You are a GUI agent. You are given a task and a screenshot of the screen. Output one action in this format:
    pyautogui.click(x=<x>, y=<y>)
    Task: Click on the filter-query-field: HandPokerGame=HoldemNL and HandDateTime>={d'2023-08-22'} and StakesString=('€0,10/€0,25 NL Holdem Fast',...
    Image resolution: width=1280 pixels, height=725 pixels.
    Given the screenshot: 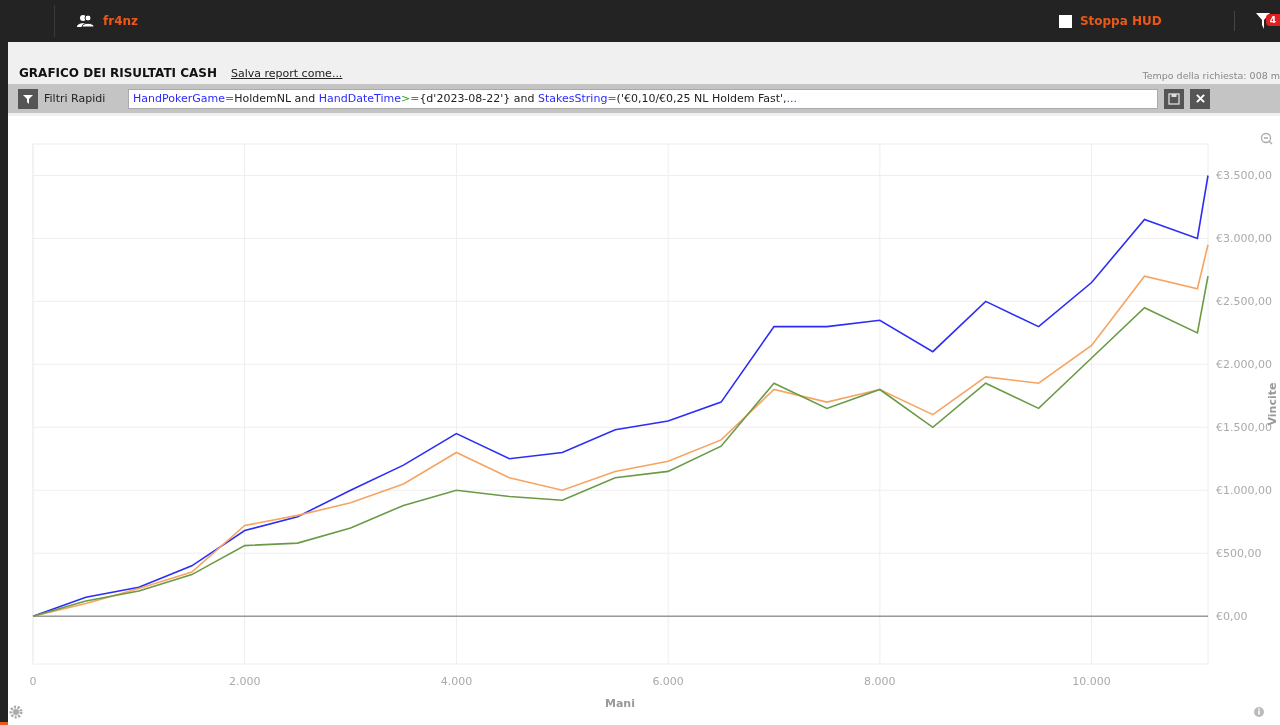 What is the action you would take?
    pyautogui.click(x=643, y=98)
    